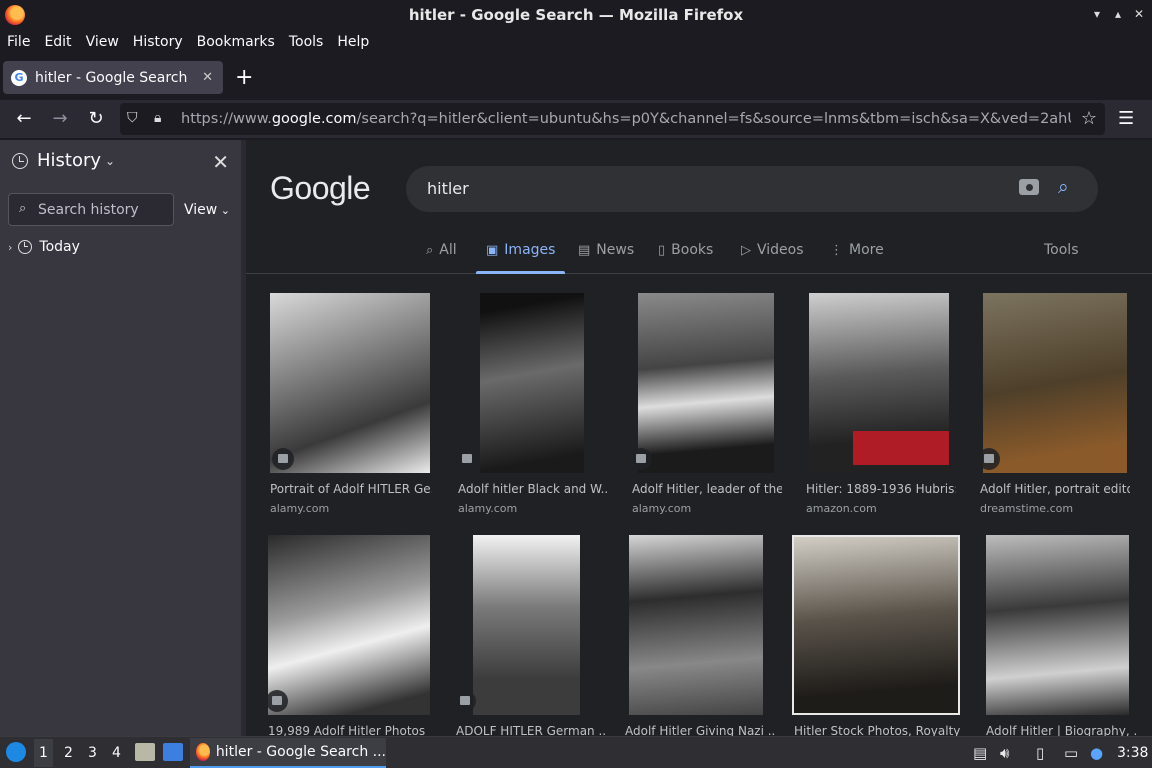  I want to click on result-source: dreamstime.com, so click(1026, 508).